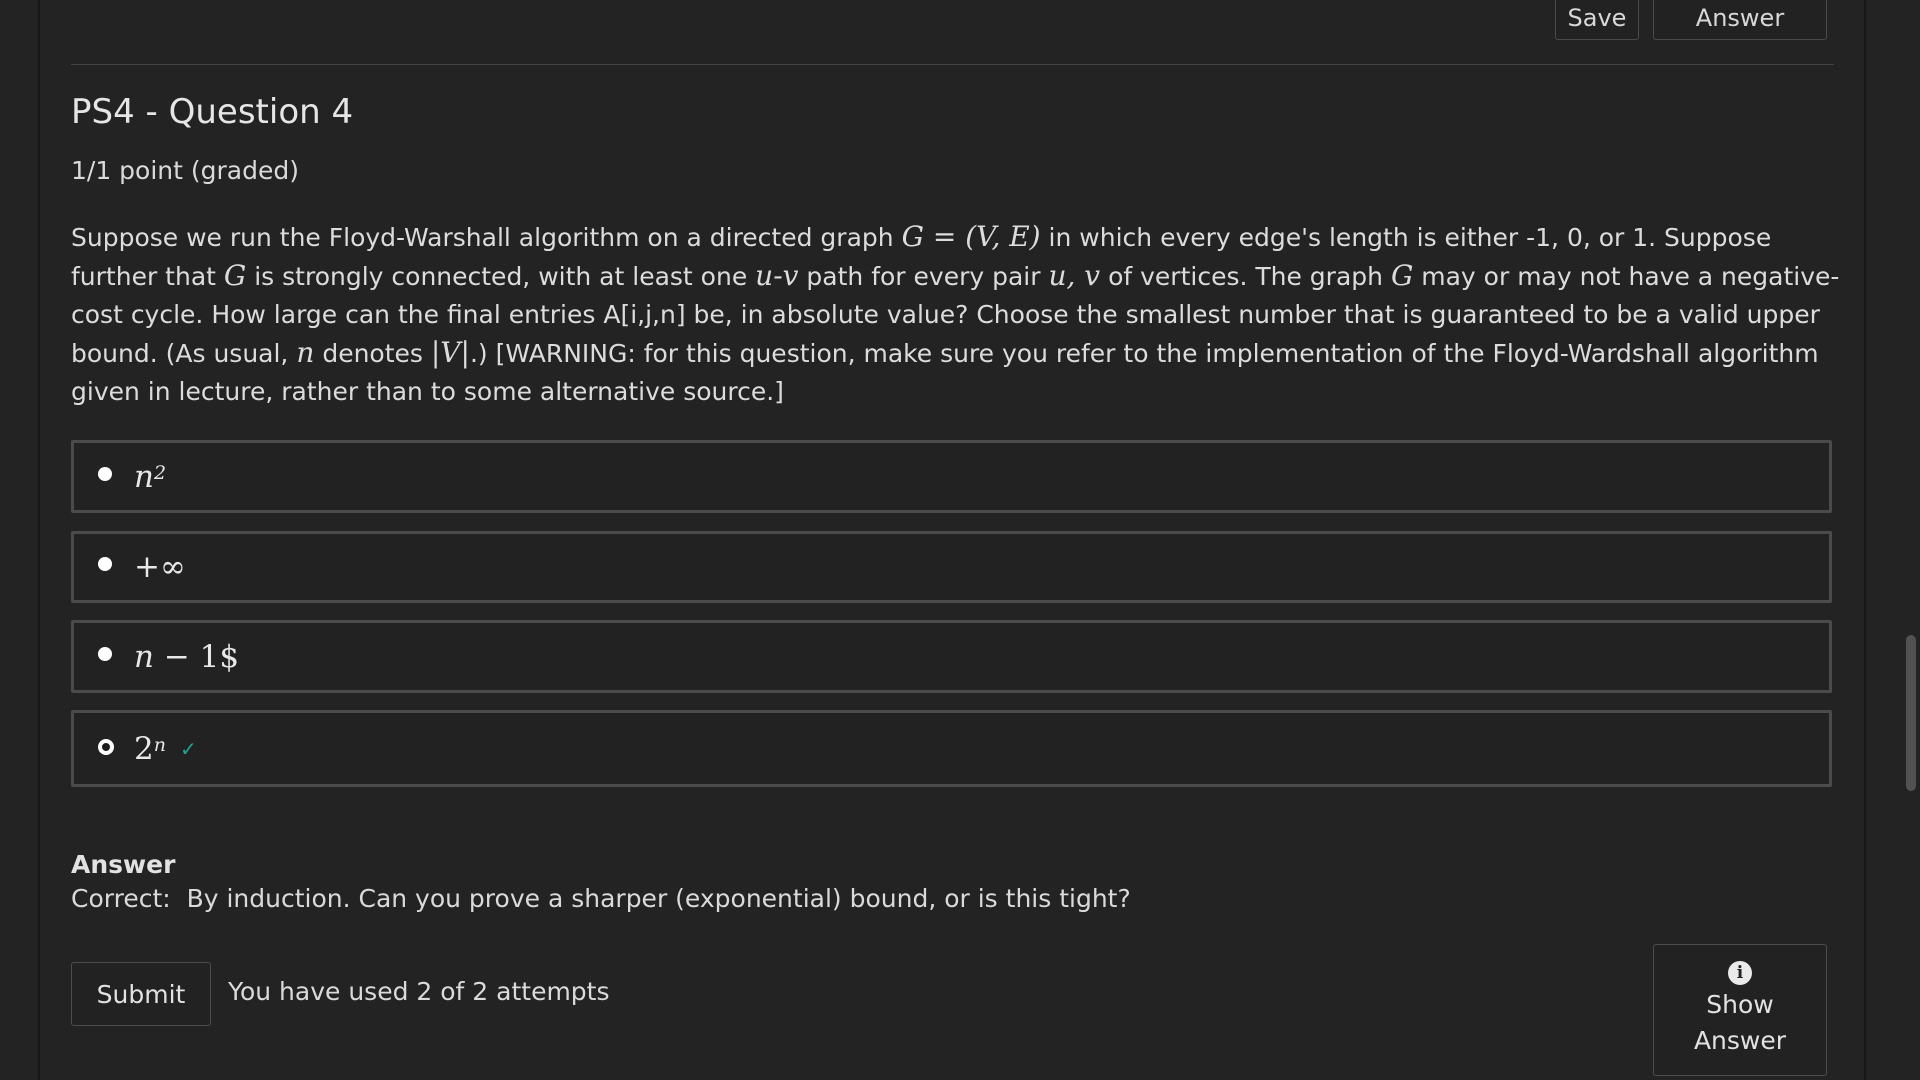 The height and width of the screenshot is (1080, 1920). What do you see at coordinates (185, 170) in the screenshot?
I see `problem-points: 1/1 point (graded)` at bounding box center [185, 170].